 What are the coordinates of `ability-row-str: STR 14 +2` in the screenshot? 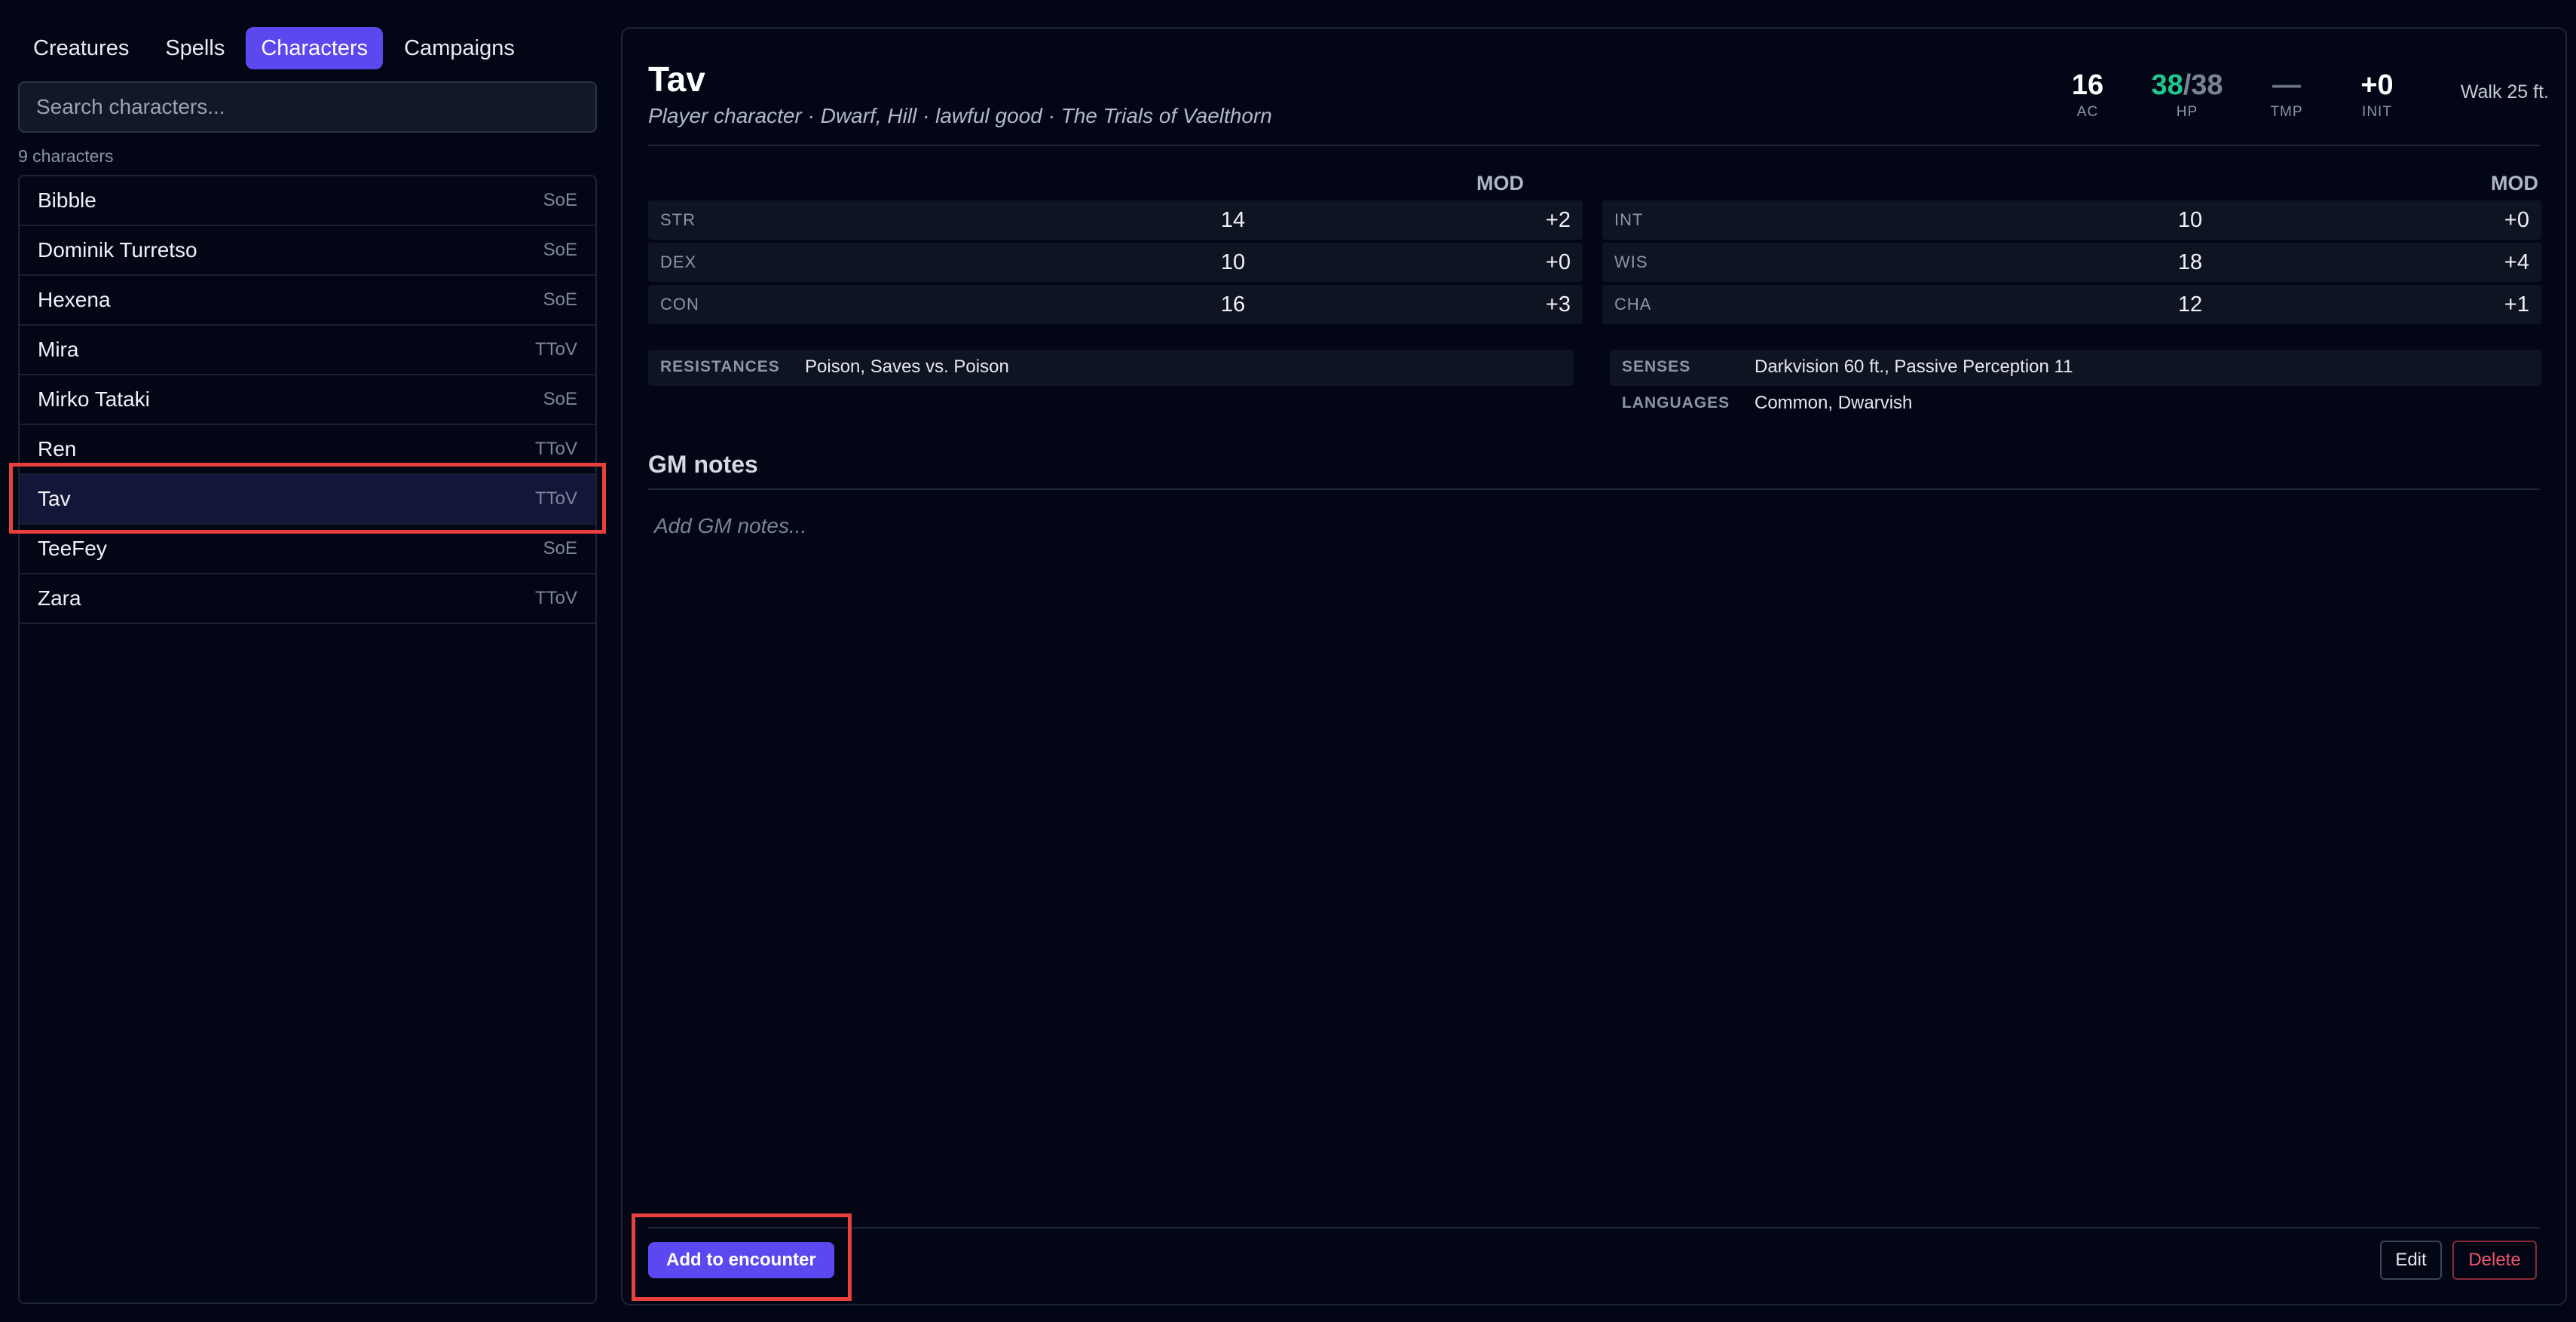 It's located at (1115, 220).